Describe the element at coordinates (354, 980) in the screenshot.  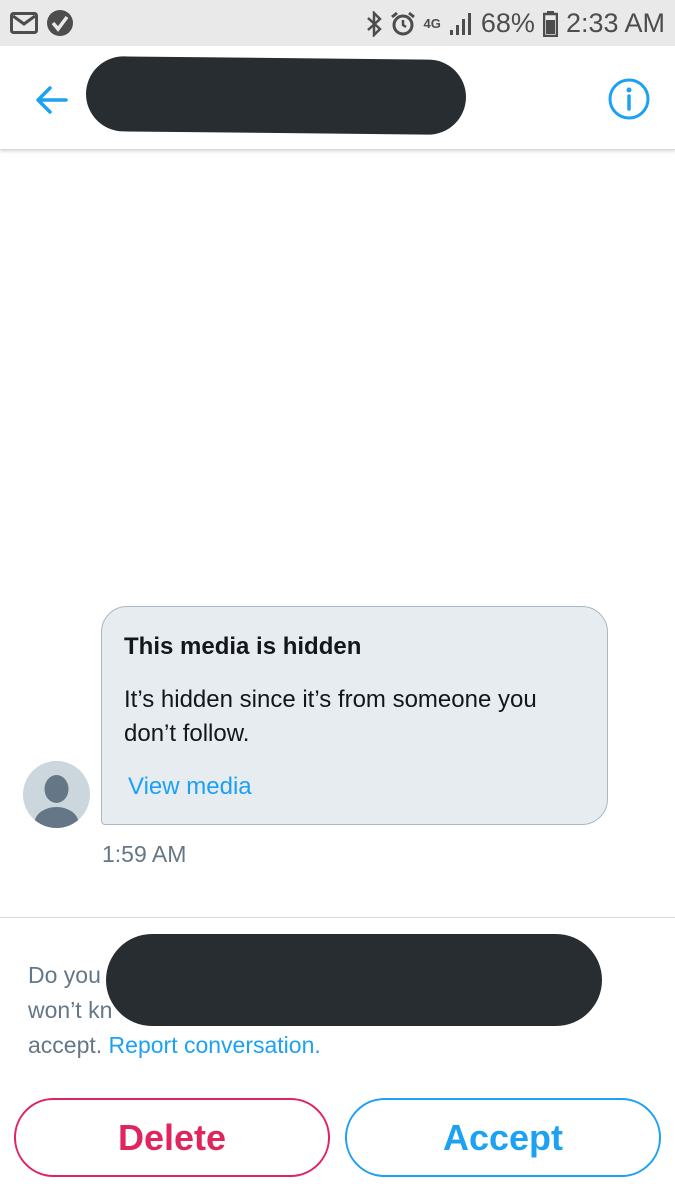
I see `redacted-text` at that location.